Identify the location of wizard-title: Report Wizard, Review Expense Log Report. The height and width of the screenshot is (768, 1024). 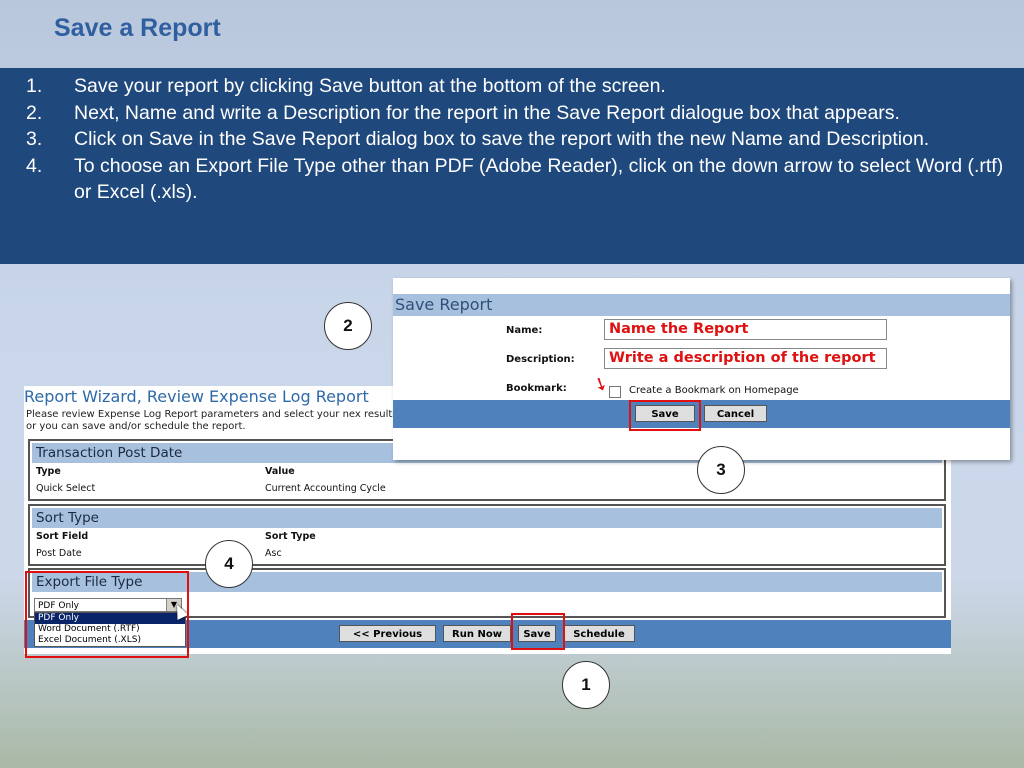
(196, 396).